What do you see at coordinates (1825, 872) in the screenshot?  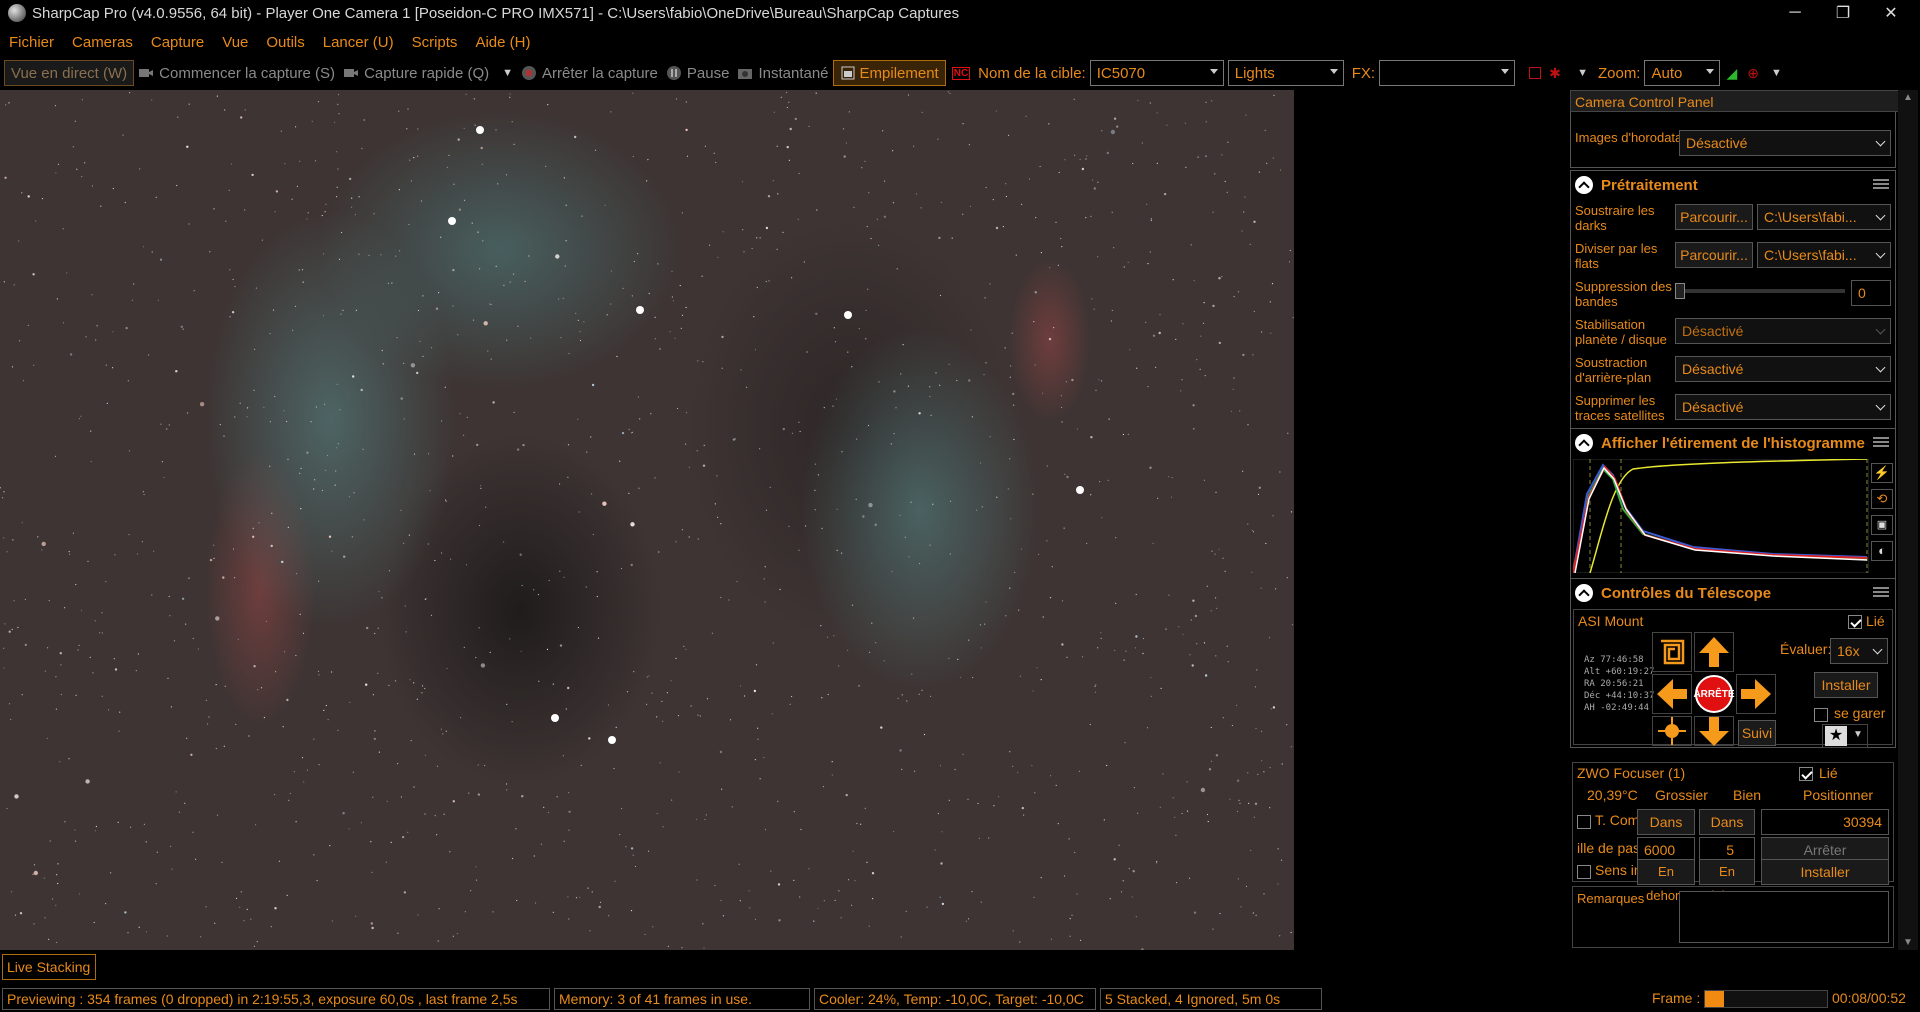 I see `focuser-install-button: Installer` at bounding box center [1825, 872].